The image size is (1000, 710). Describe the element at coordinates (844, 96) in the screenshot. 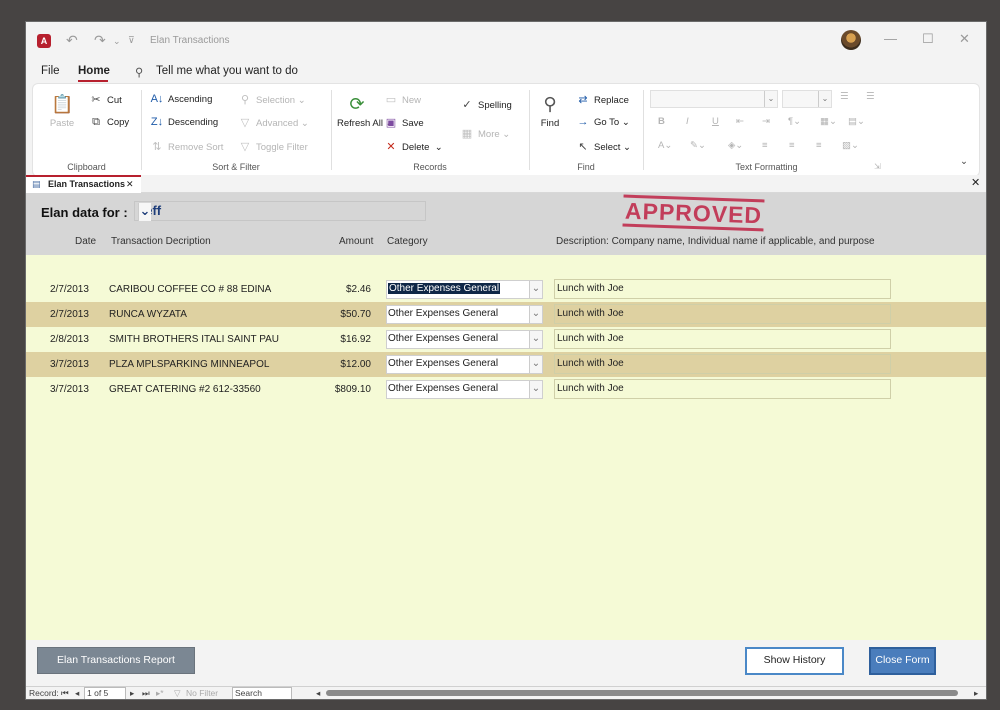

I see `bullets-icon: ☰` at that location.